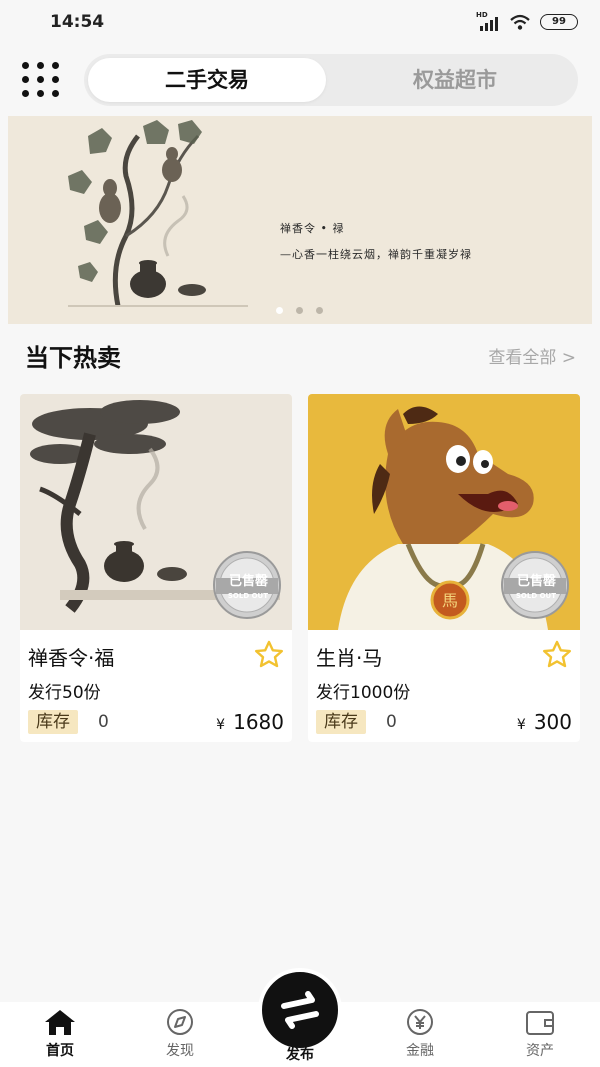 The image size is (600, 1067). Describe the element at coordinates (180, 1036) in the screenshot. I see `nav-discover: 发现` at that location.